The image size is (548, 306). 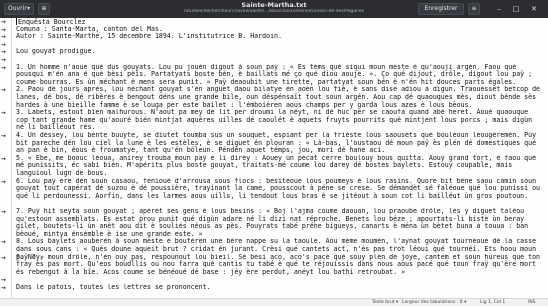 I want to click on text-line: Comuna : Santa-Marta, canton del Mas., so click(x=89, y=29).